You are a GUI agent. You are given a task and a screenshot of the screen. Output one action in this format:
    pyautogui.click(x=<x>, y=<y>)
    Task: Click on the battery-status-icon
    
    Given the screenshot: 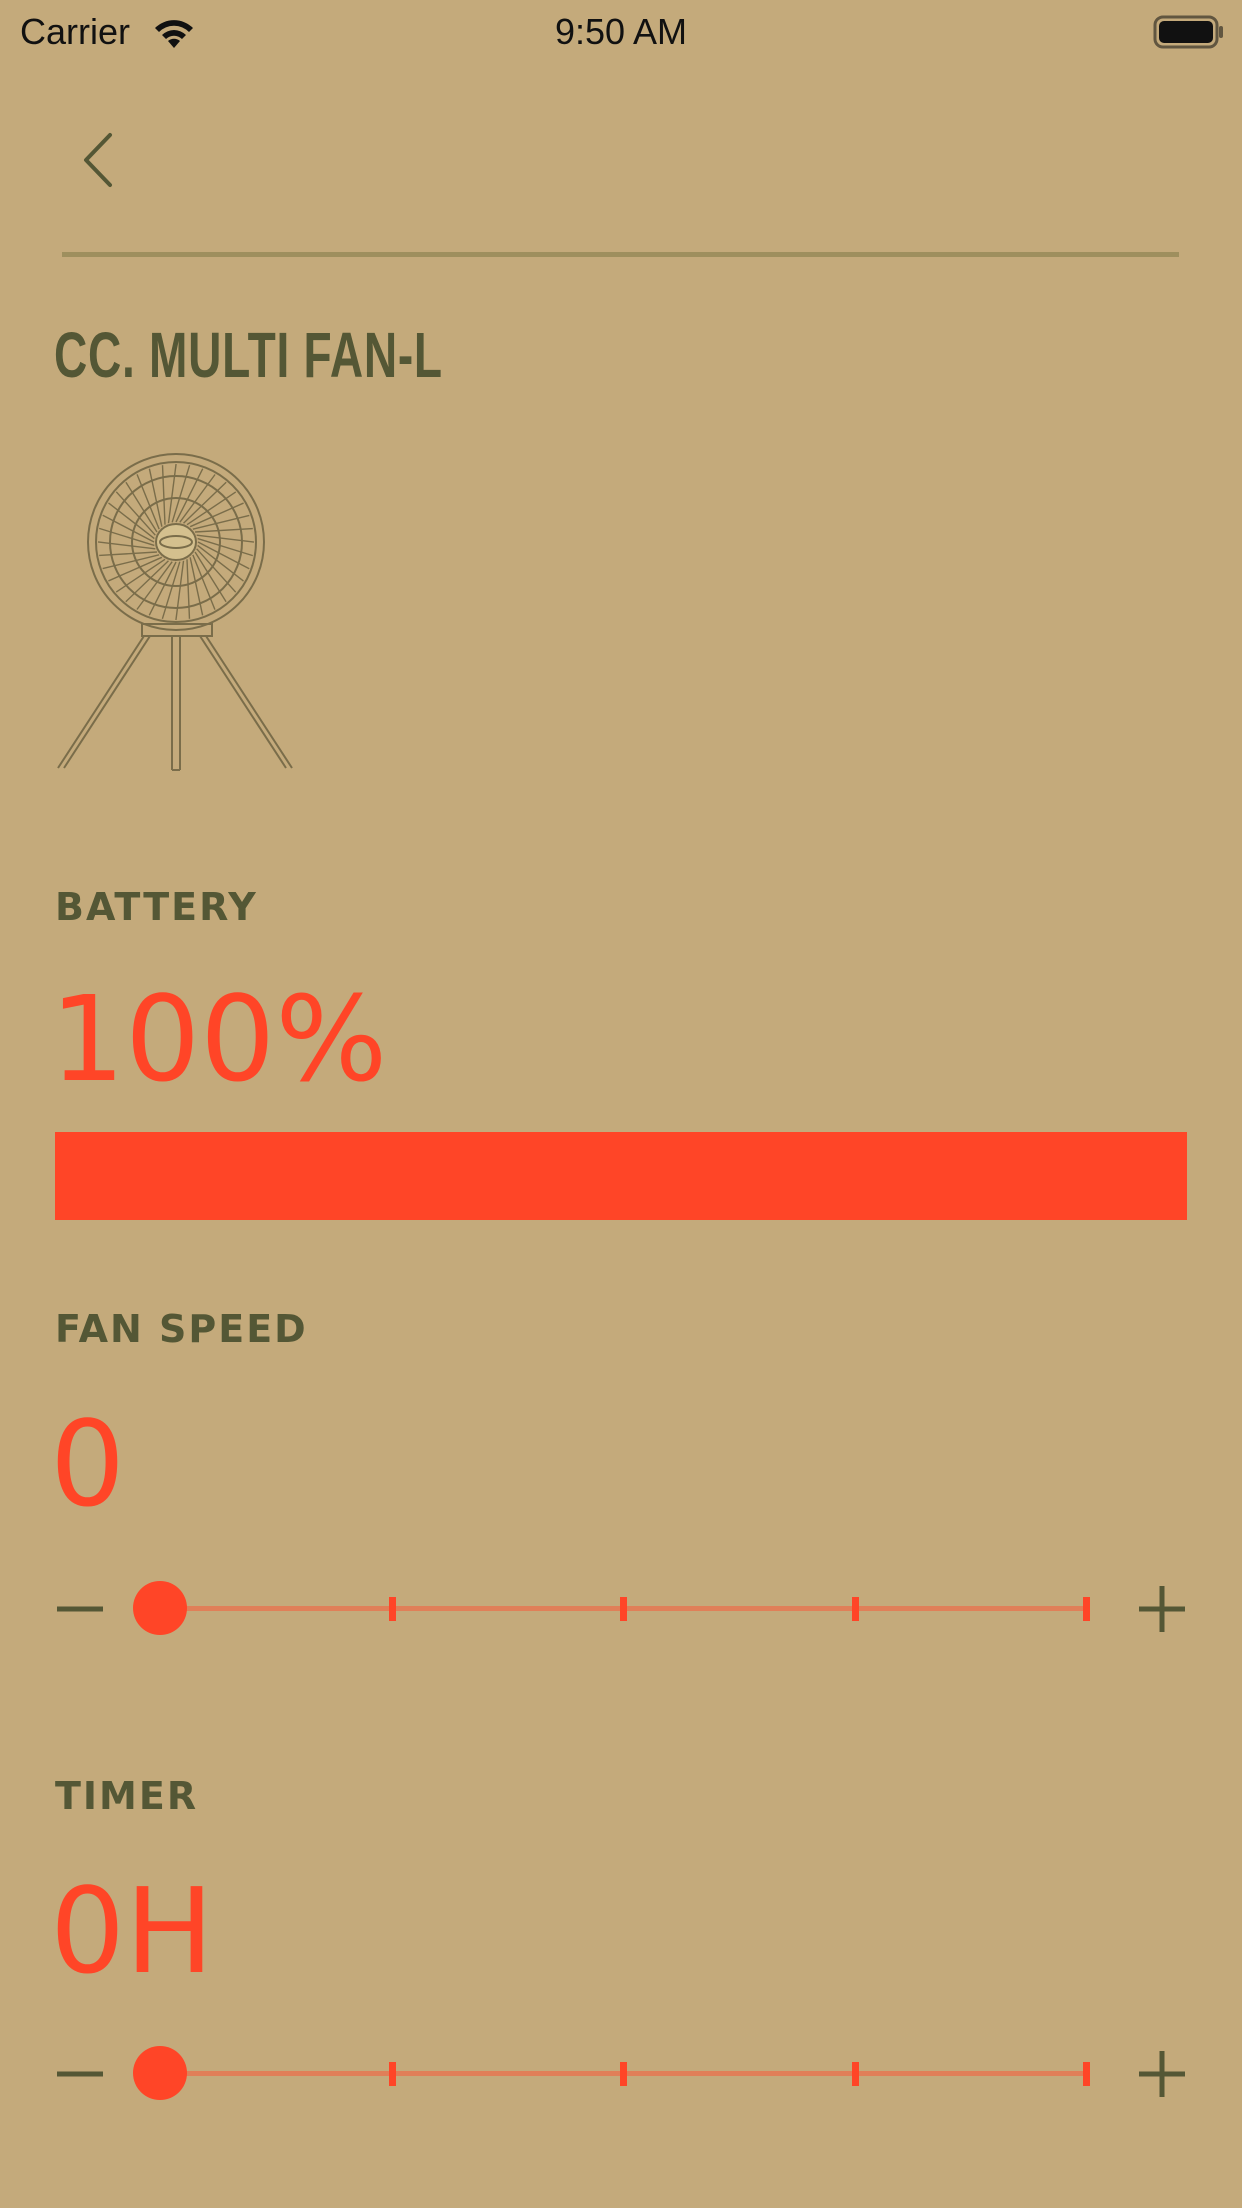 What is the action you would take?
    pyautogui.click(x=1188, y=32)
    